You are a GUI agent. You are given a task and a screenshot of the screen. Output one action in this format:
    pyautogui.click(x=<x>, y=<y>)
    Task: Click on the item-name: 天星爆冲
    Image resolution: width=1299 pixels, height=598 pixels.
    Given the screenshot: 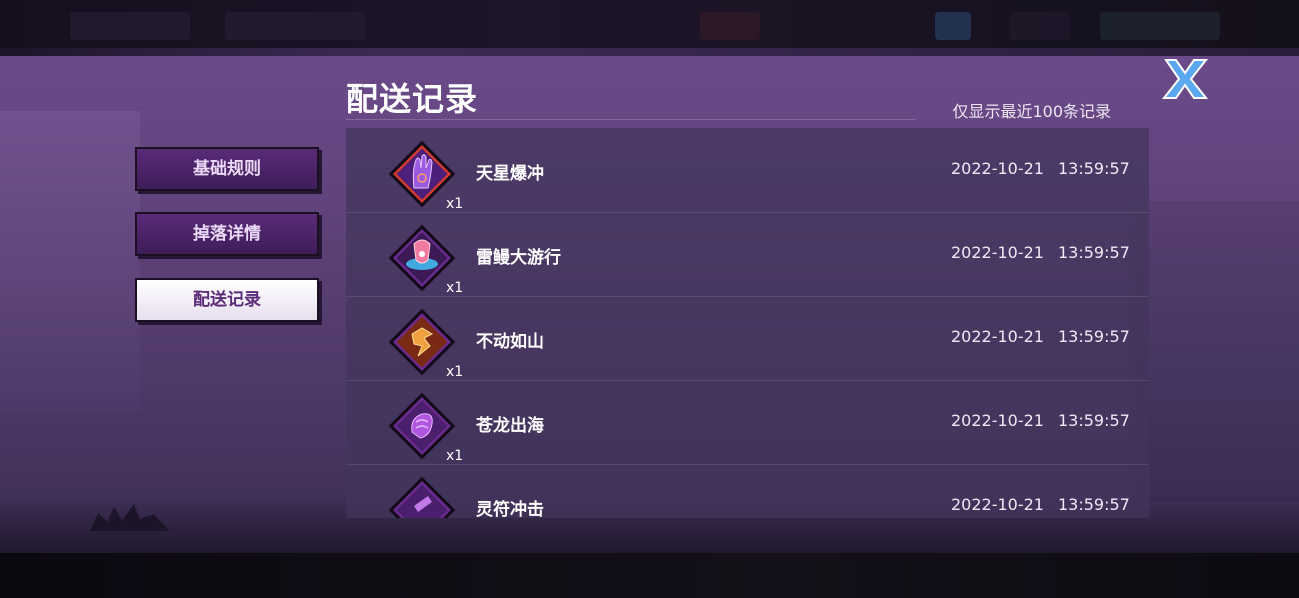 What is the action you would take?
    pyautogui.click(x=510, y=174)
    